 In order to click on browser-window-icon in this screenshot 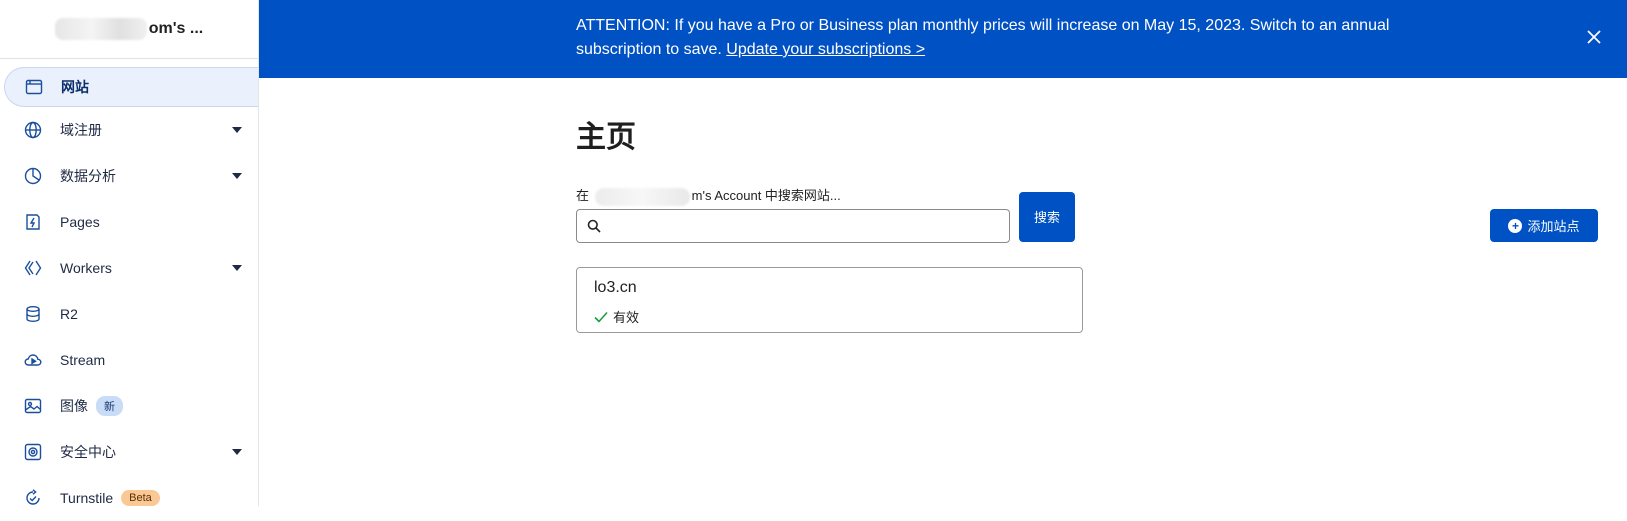, I will do `click(34, 87)`.